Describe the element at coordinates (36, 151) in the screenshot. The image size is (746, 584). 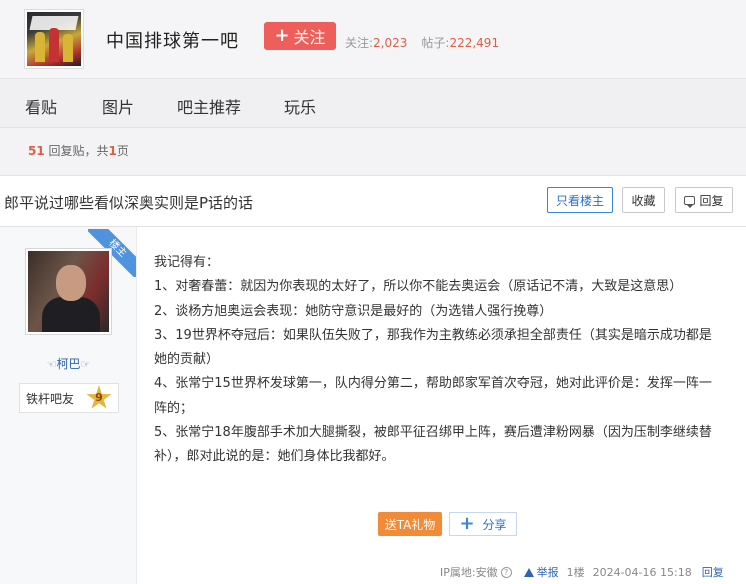
I see `reply-count: 51` at that location.